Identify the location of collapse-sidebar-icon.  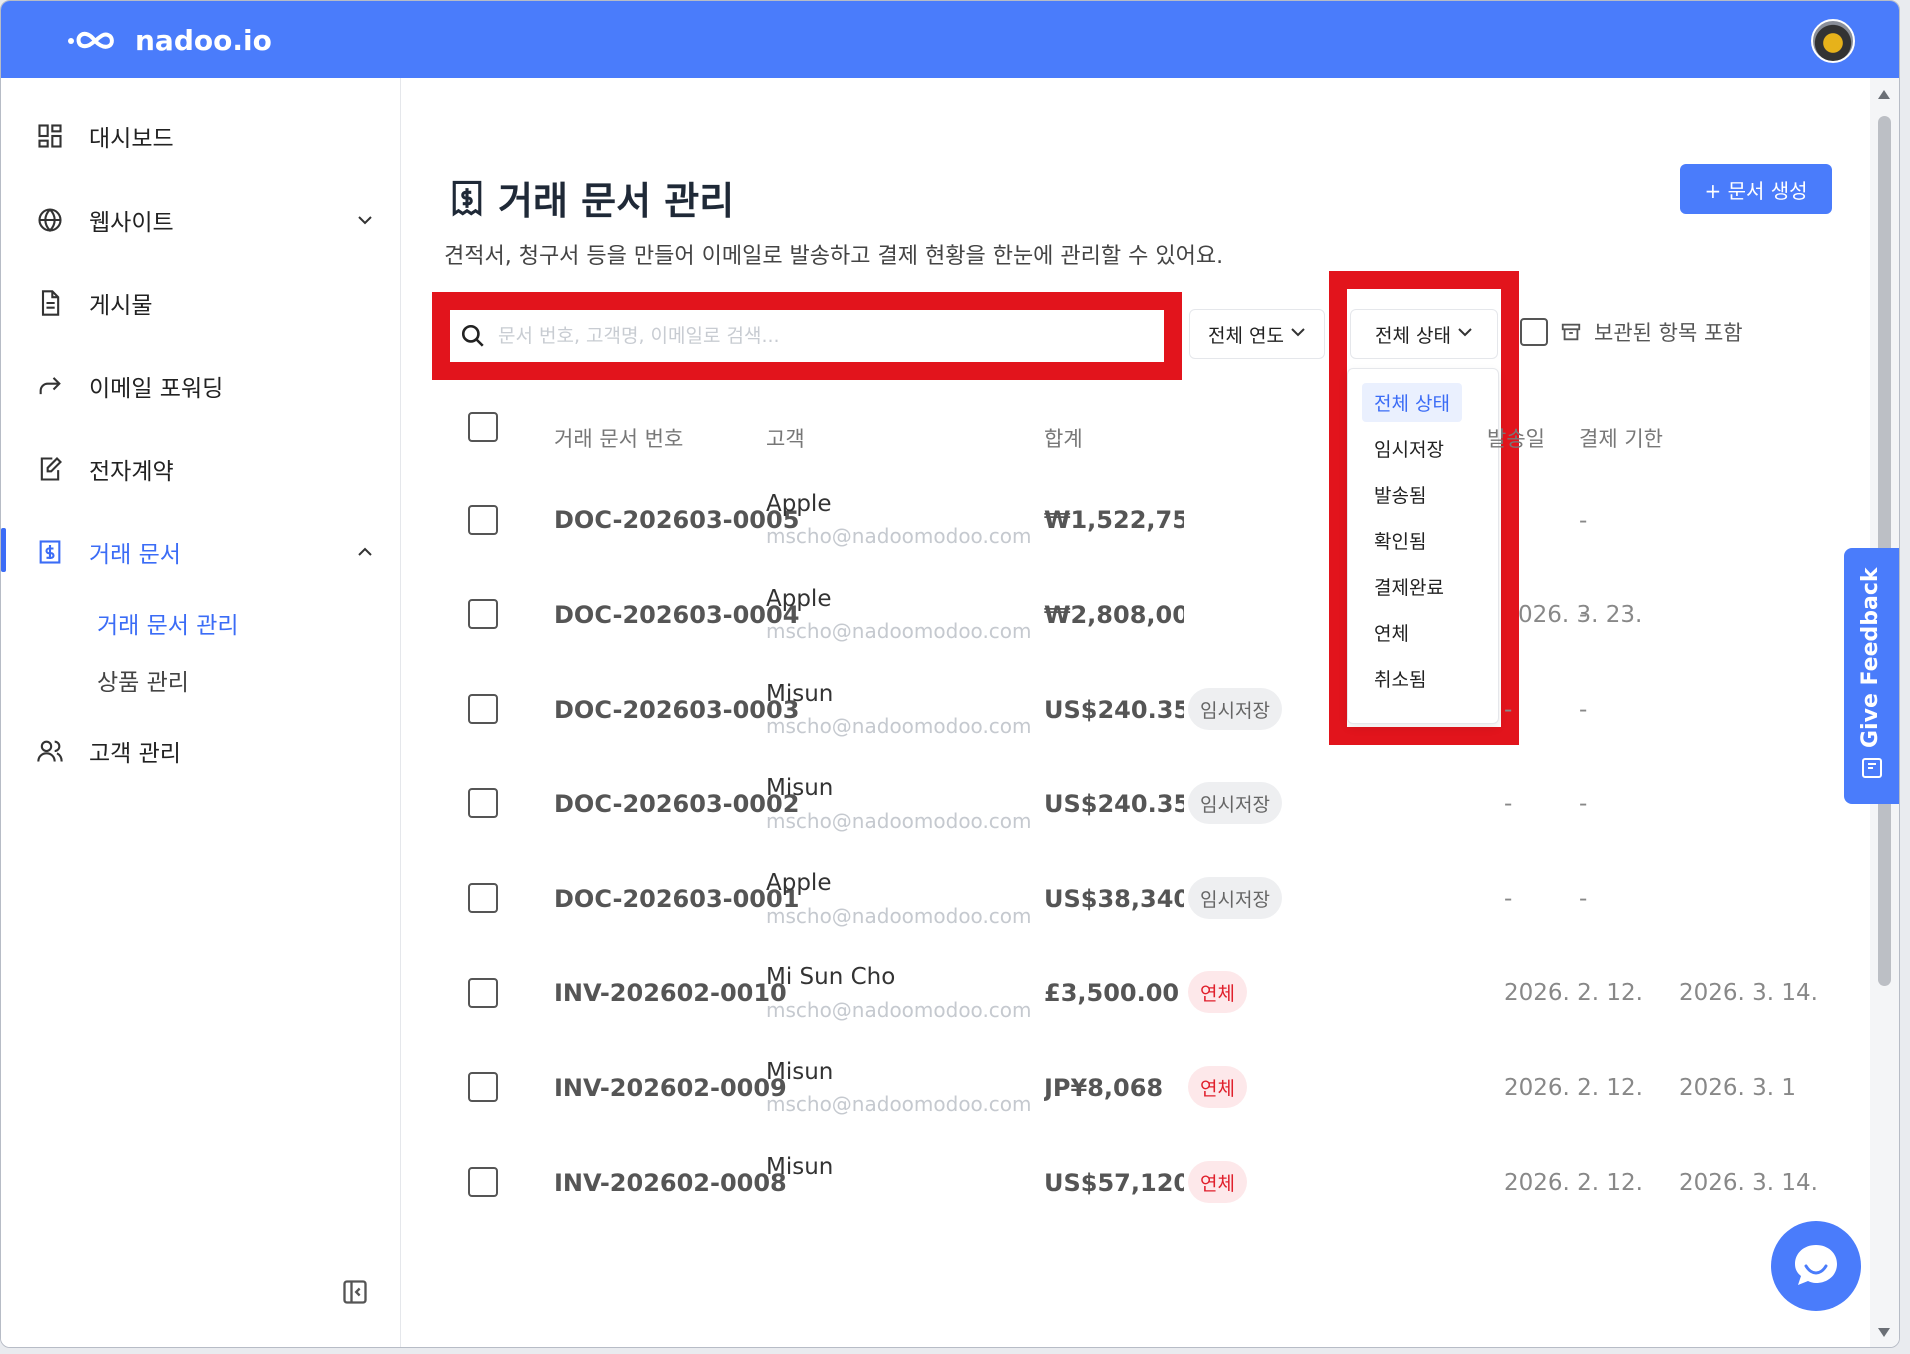
(355, 1292).